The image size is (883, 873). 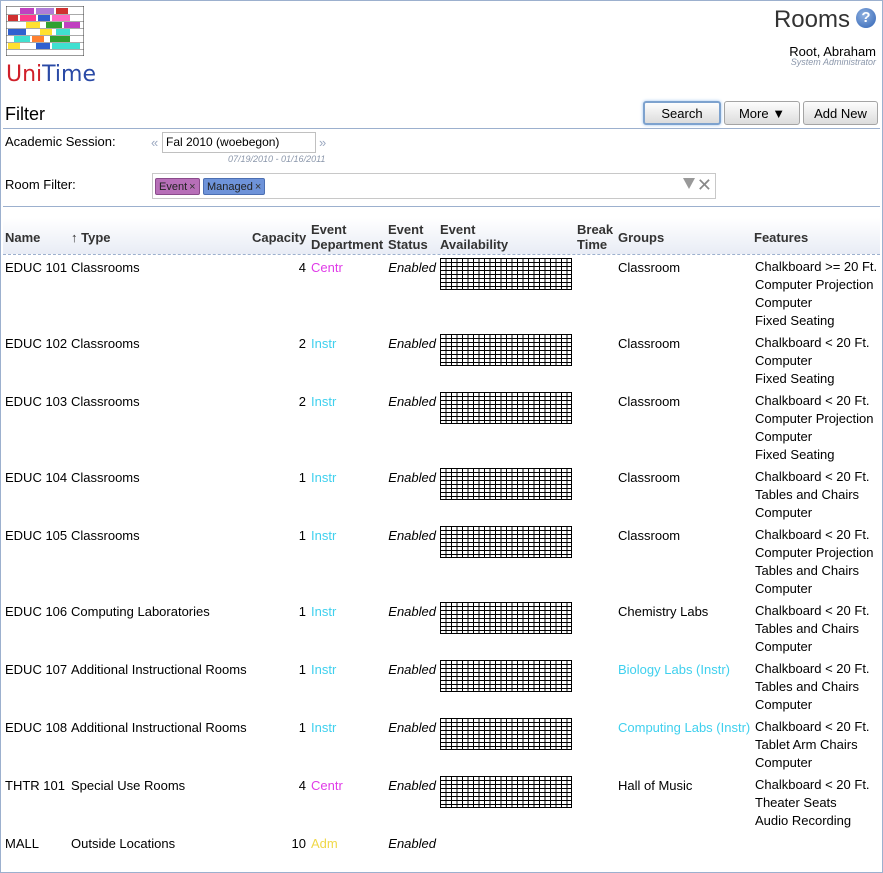 What do you see at coordinates (40, 184) in the screenshot?
I see `room-filter-label: Room Filter:` at bounding box center [40, 184].